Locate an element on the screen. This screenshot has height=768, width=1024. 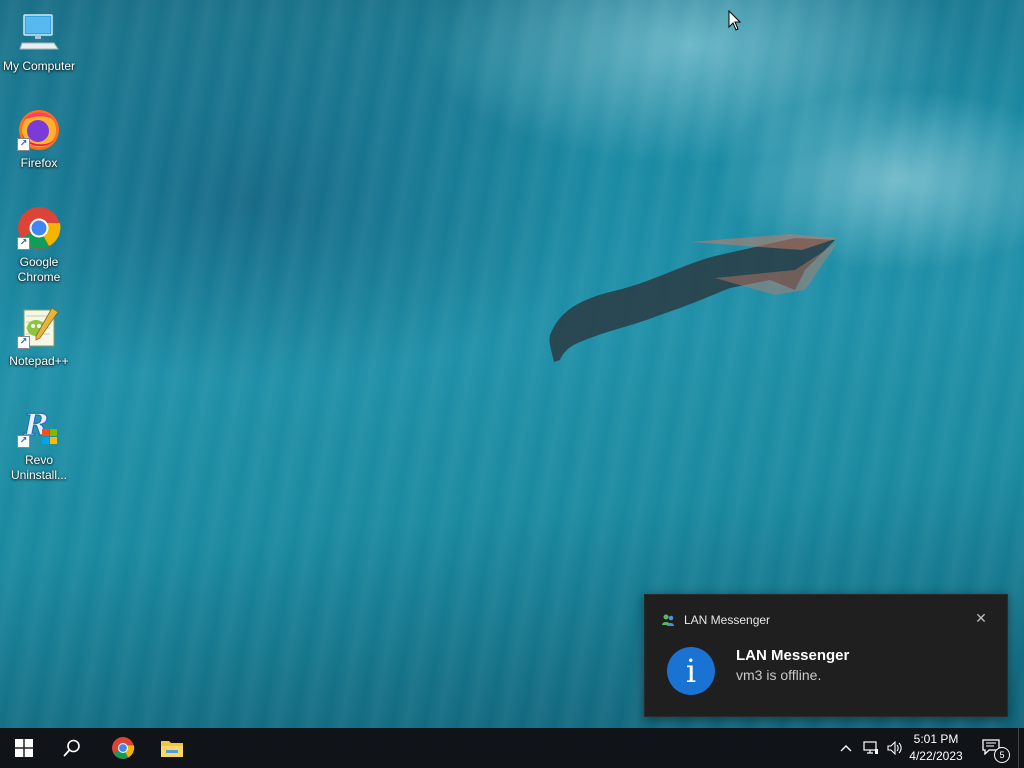
chrome-icon is located at coordinates (123, 748).